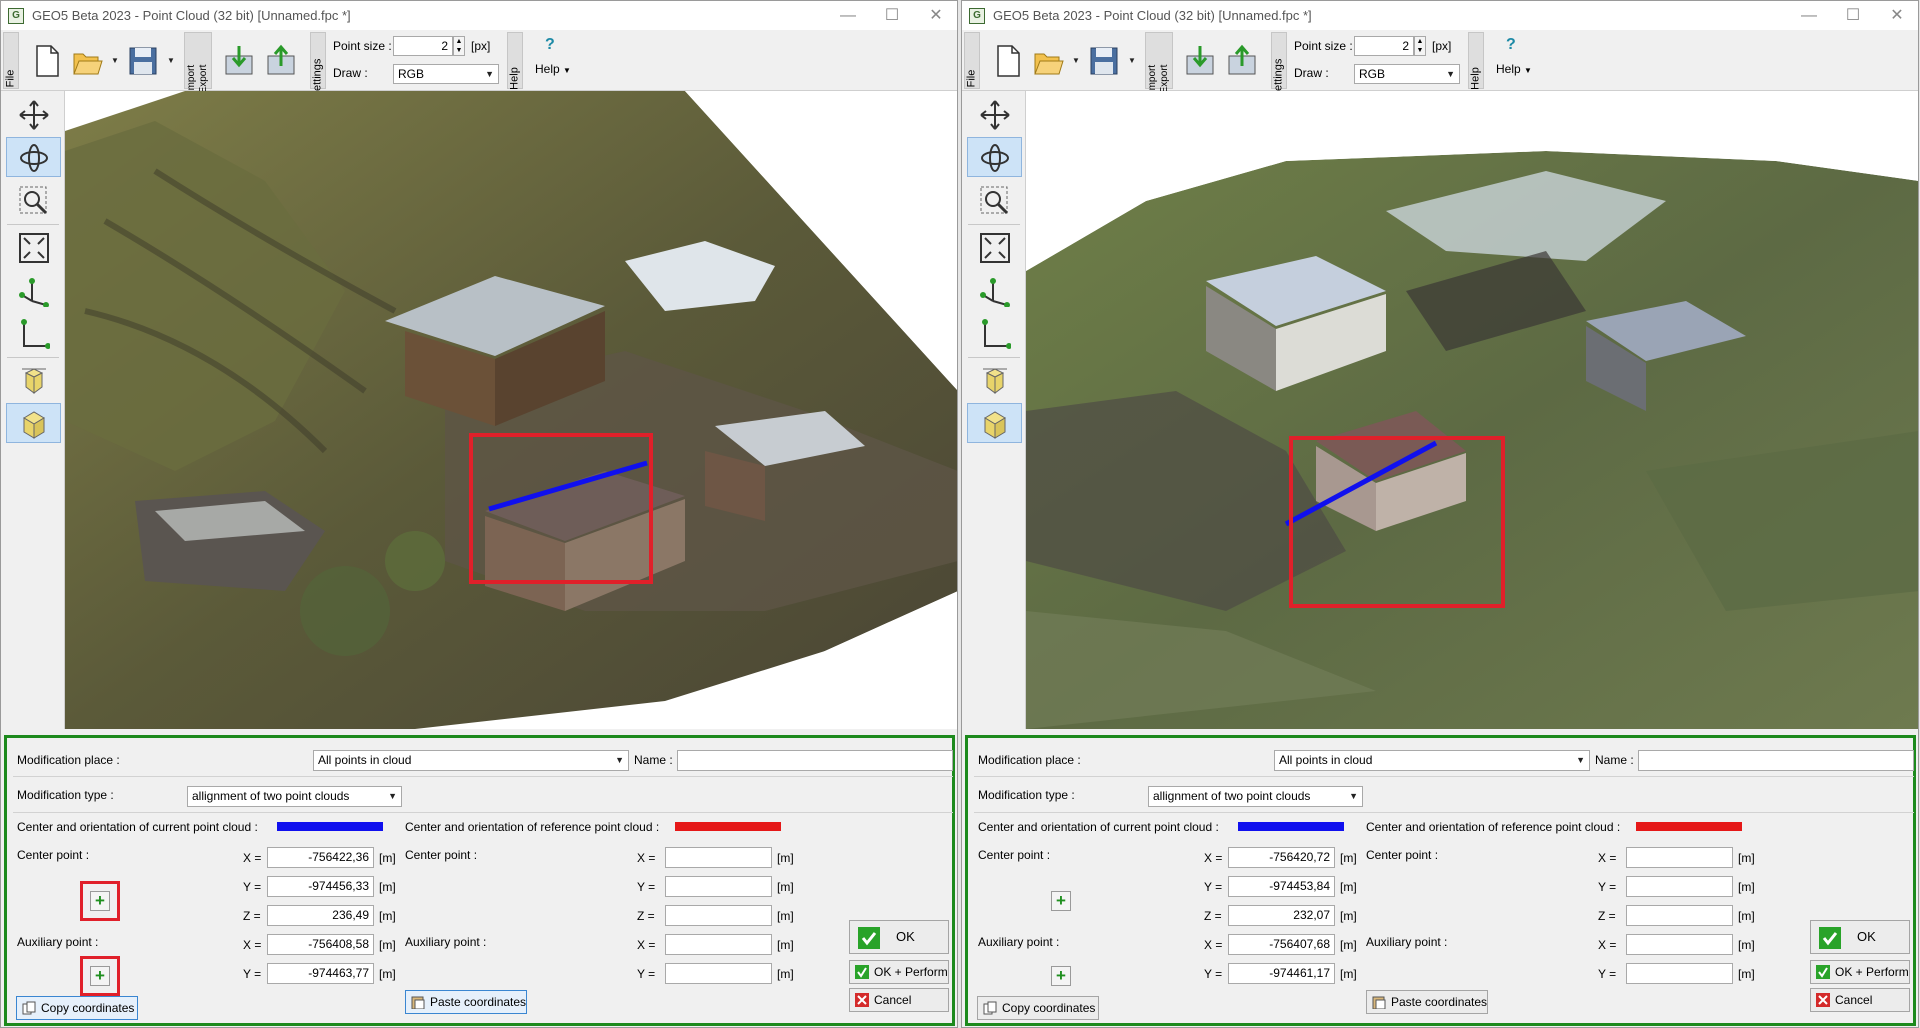 The width and height of the screenshot is (1920, 1028). What do you see at coordinates (387, 916) in the screenshot?
I see `unit-label: [m]` at bounding box center [387, 916].